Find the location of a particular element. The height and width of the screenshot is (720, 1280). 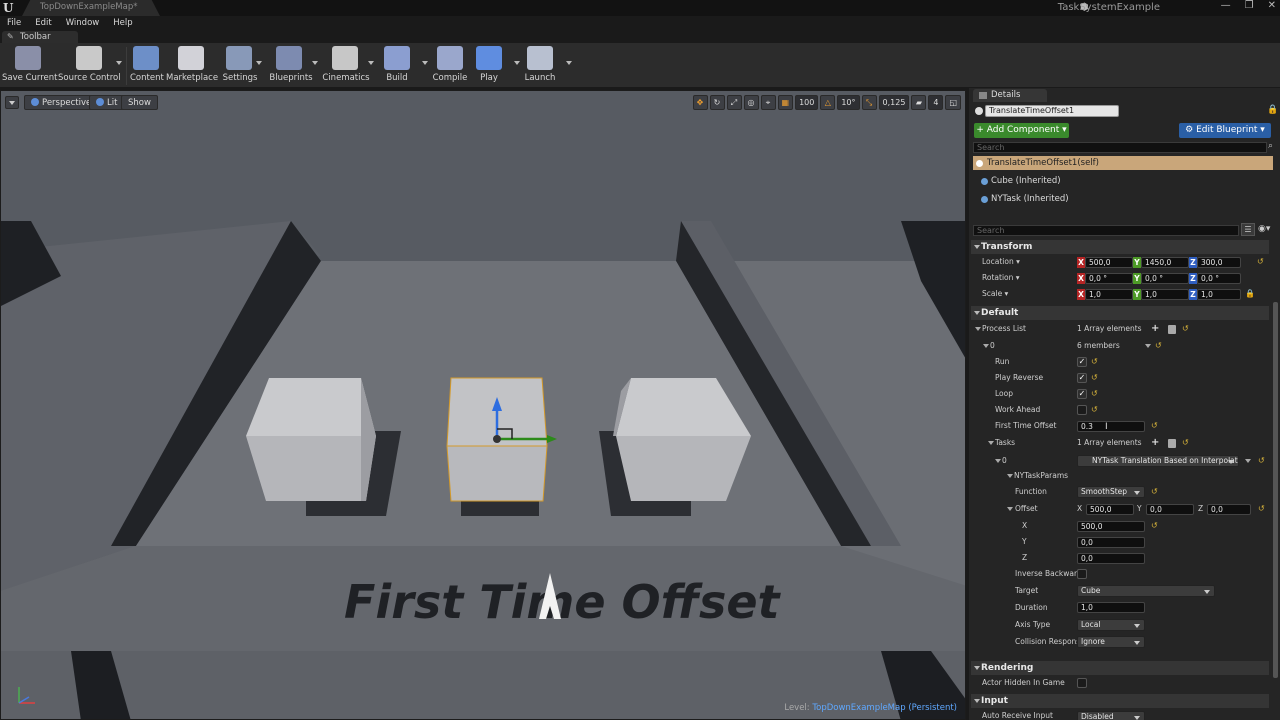

details-tab: Details is located at coordinates (1010, 95).